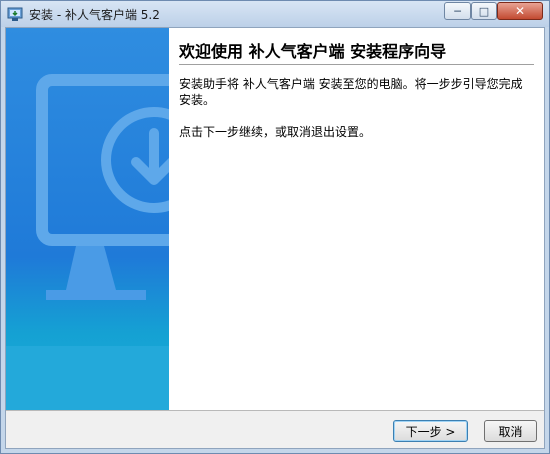  I want to click on sidebar-band, so click(87, 378).